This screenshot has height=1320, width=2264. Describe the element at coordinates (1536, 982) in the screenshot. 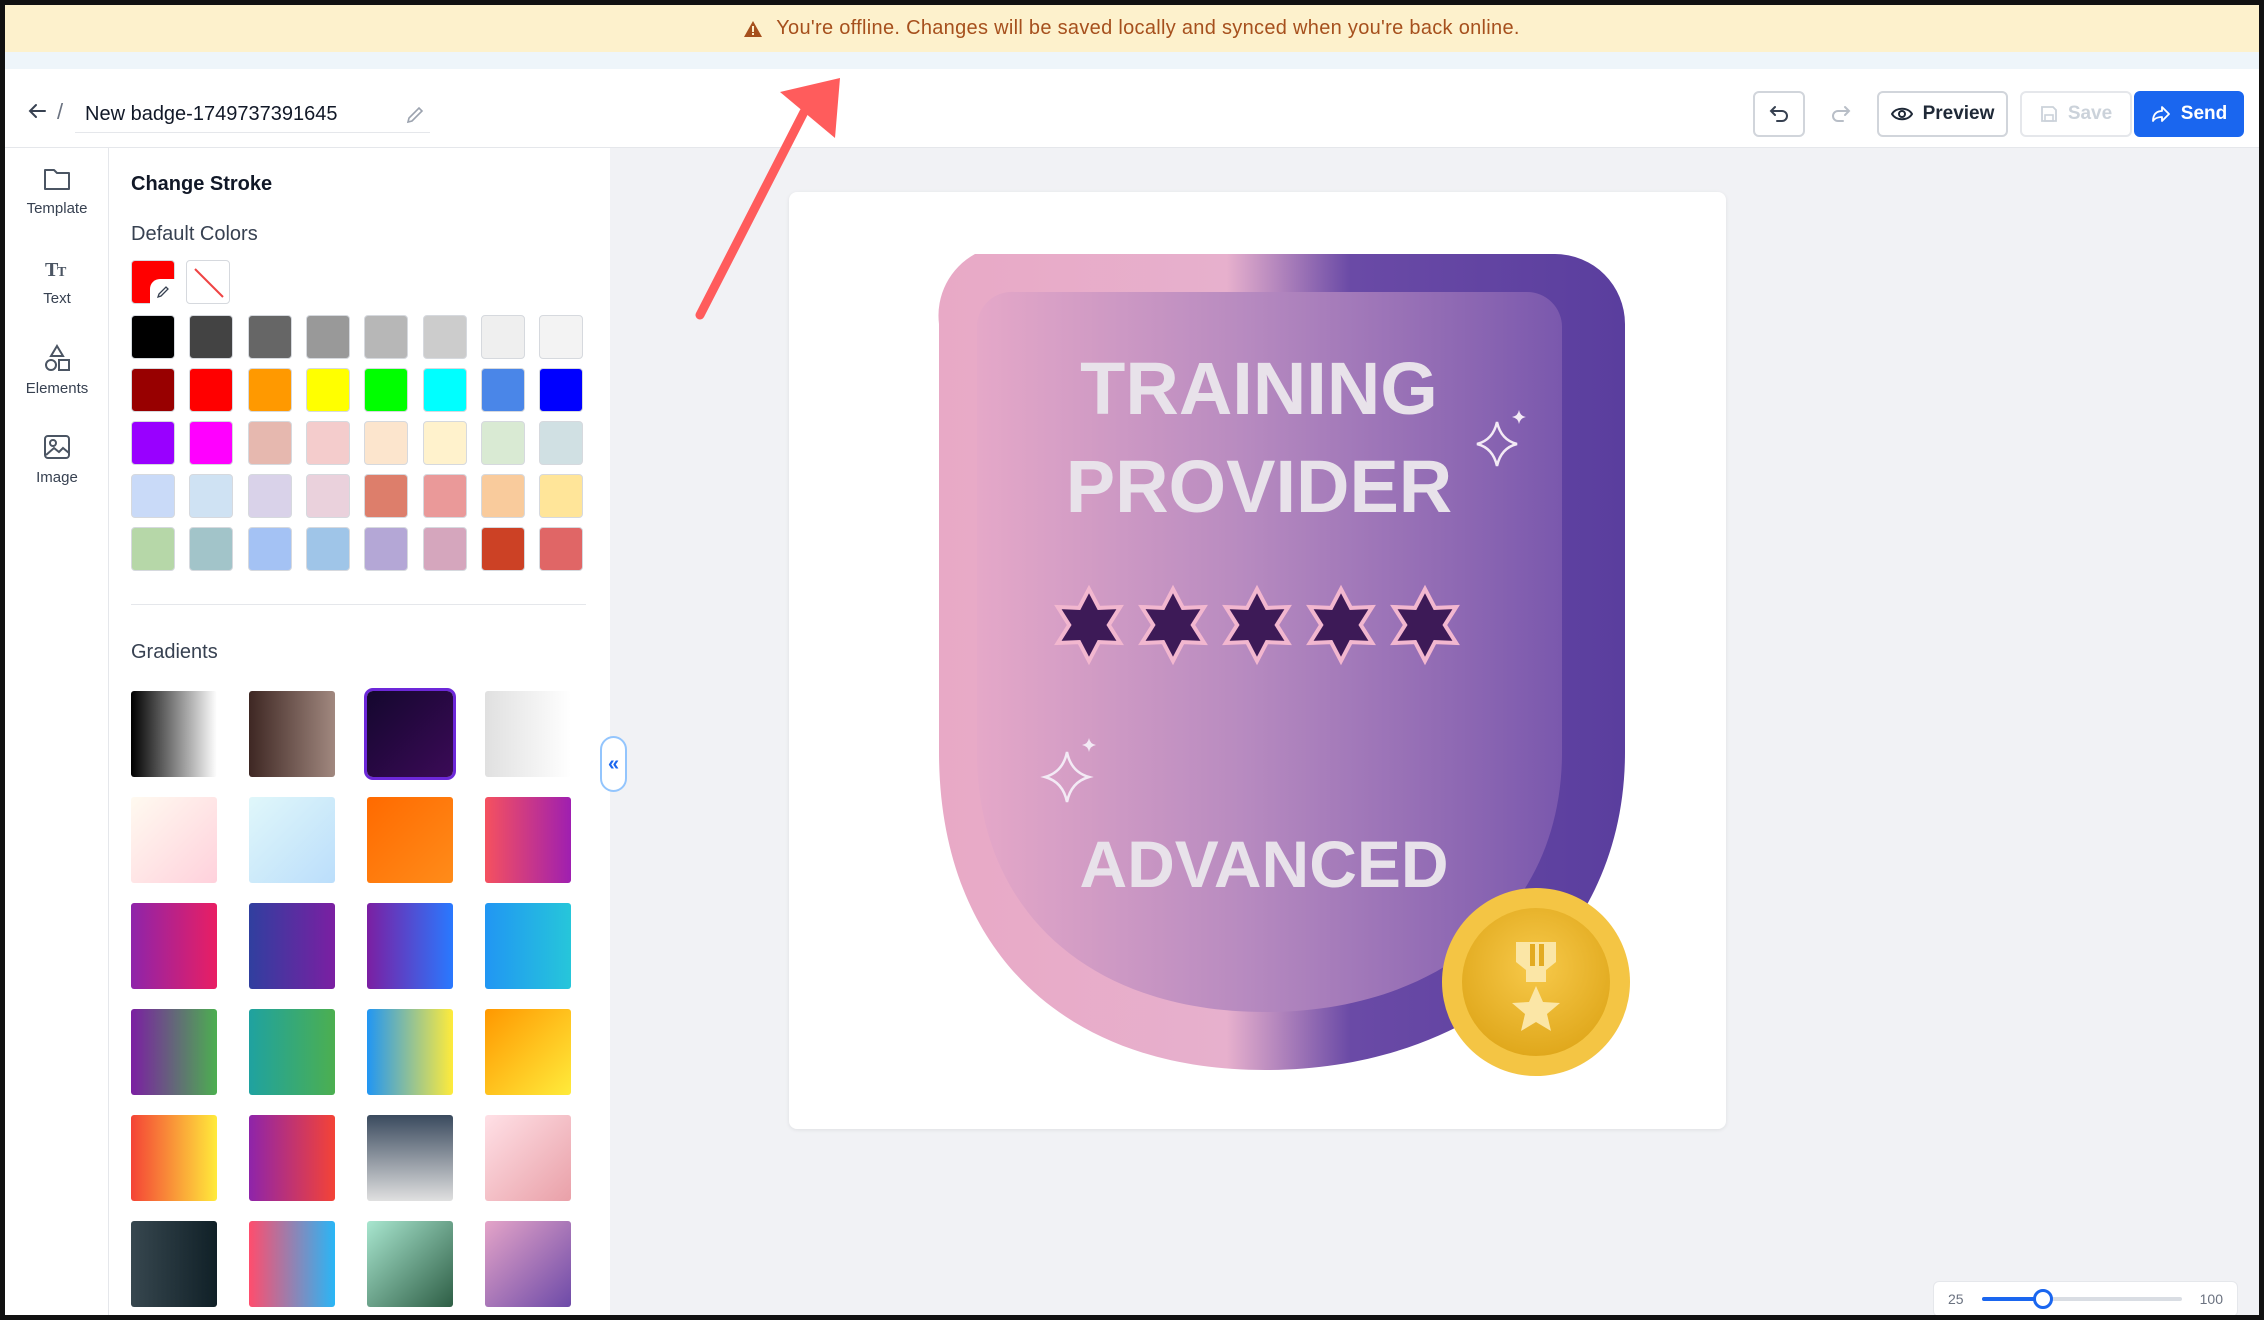

I see `medal-coin` at that location.